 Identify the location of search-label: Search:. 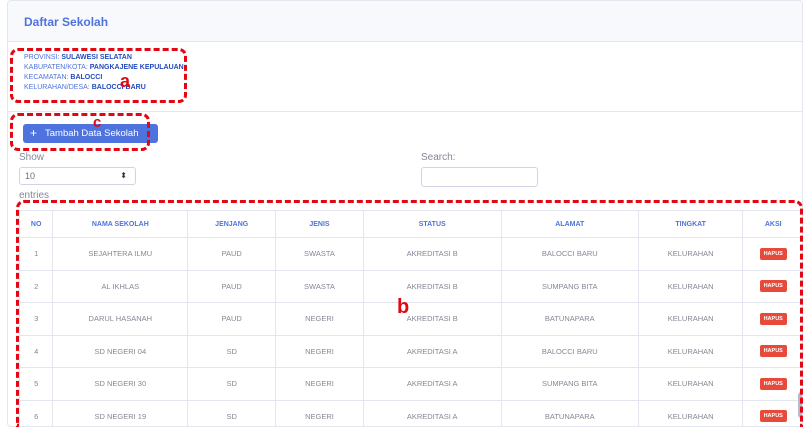
(438, 157).